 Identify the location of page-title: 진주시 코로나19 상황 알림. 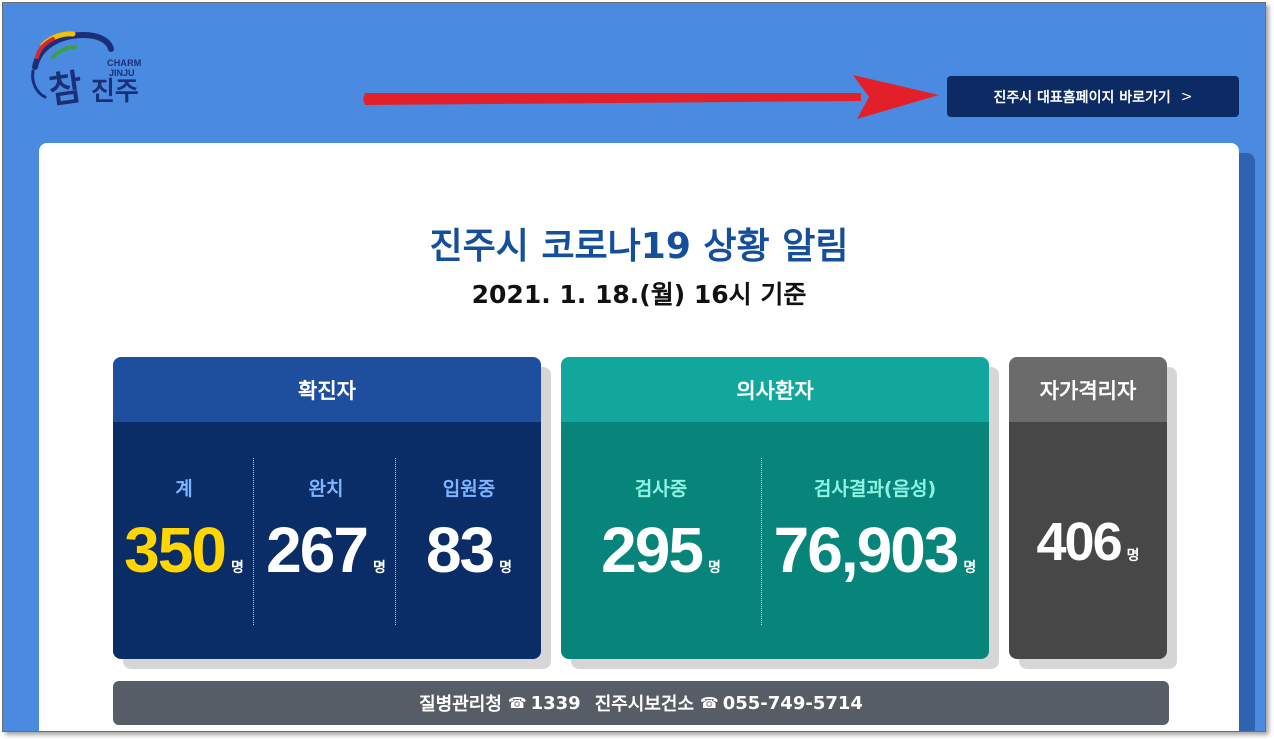
(639, 246).